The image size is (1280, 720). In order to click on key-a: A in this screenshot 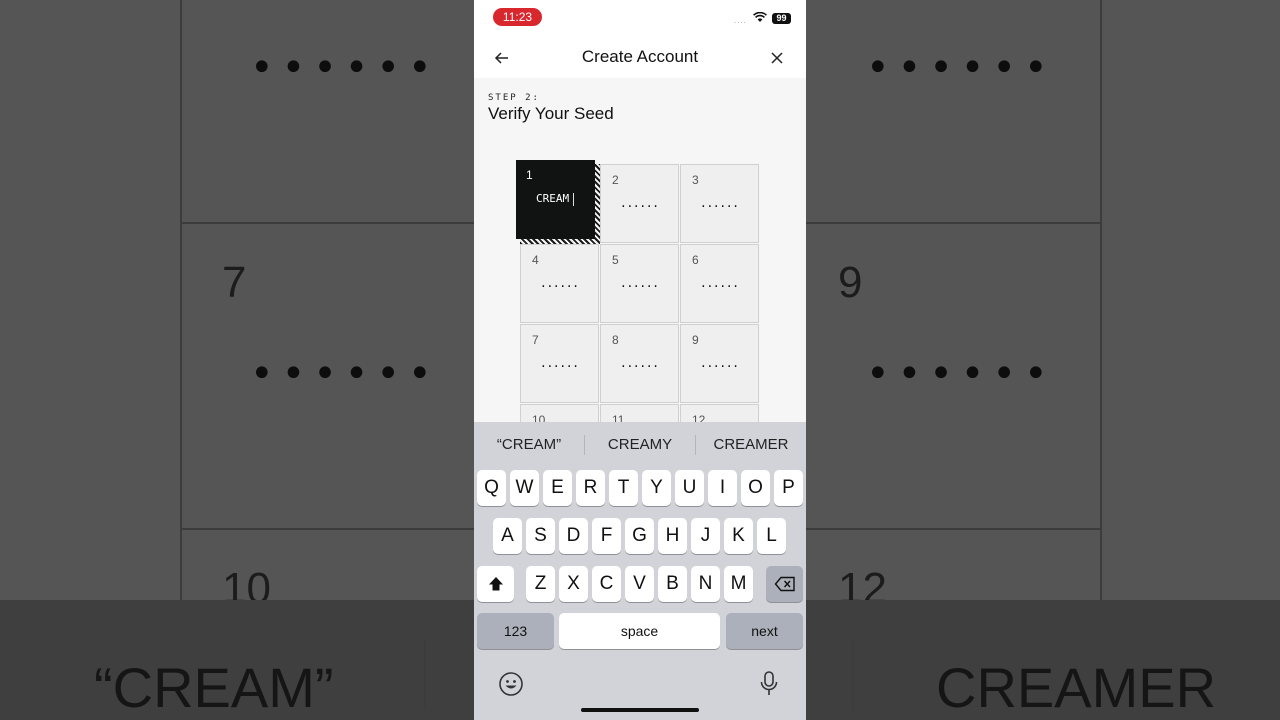, I will do `click(507, 536)`.